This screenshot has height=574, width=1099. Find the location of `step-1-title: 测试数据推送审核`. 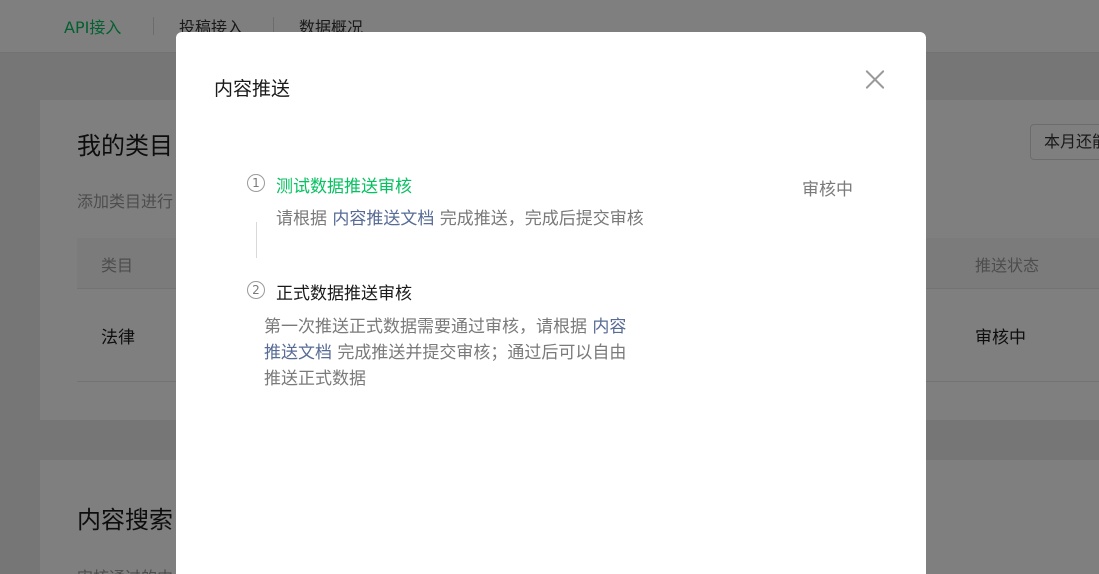

step-1-title: 测试数据推送审核 is located at coordinates (344, 187).